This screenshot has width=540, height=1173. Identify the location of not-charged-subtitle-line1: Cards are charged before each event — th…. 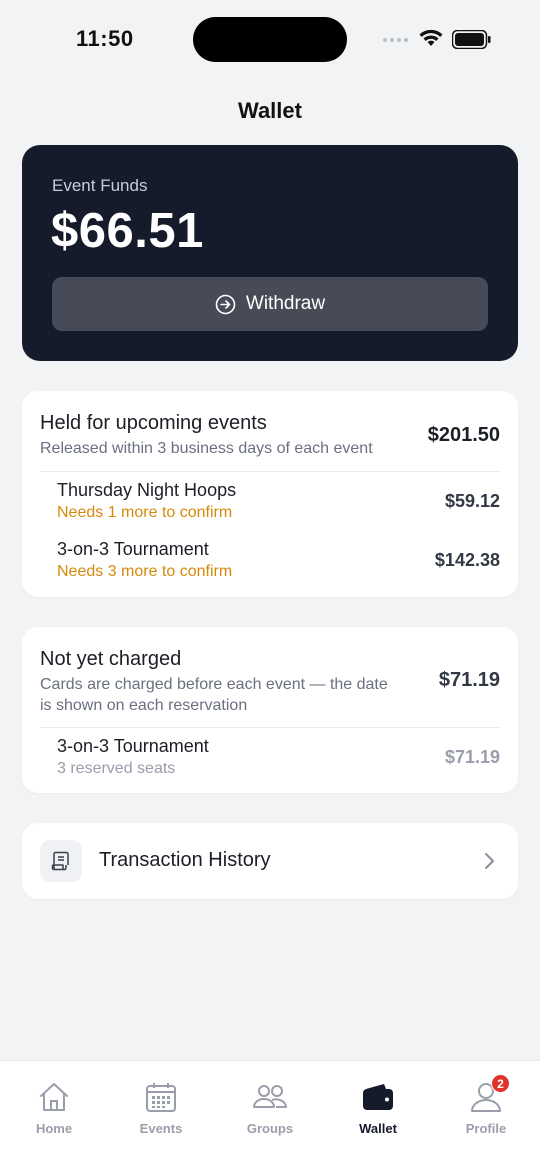
(214, 684).